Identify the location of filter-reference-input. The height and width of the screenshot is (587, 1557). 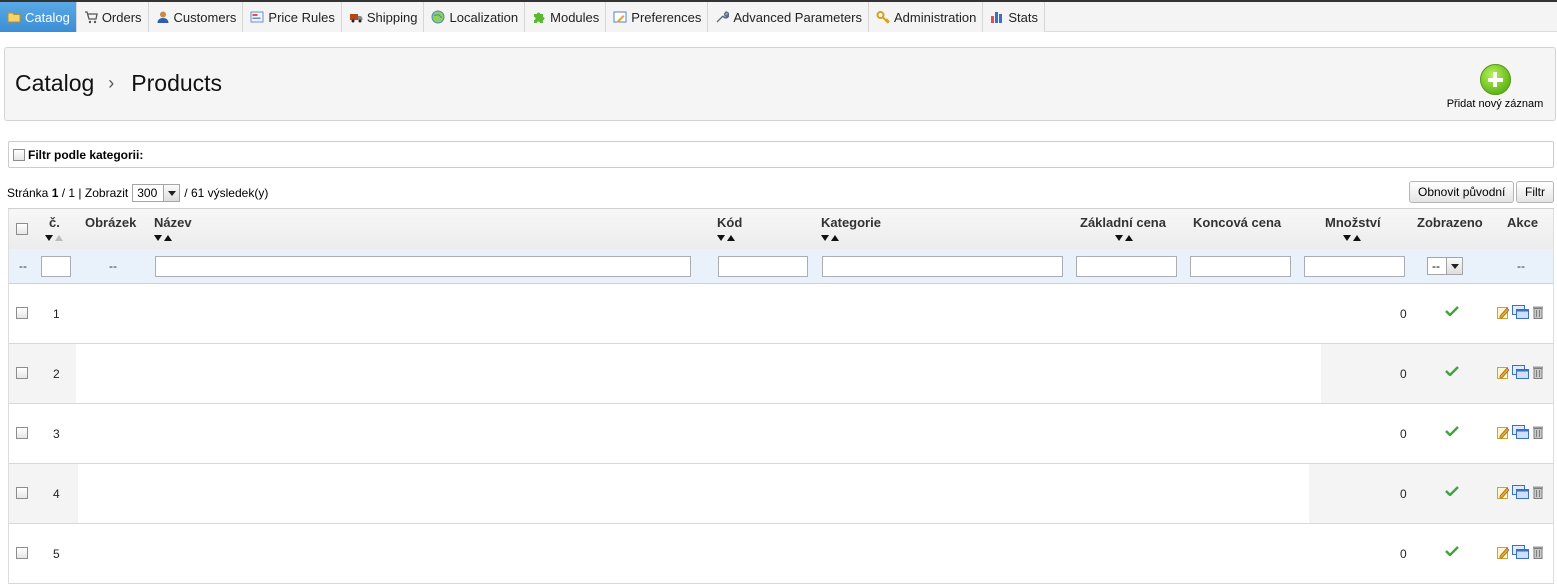
(763, 266).